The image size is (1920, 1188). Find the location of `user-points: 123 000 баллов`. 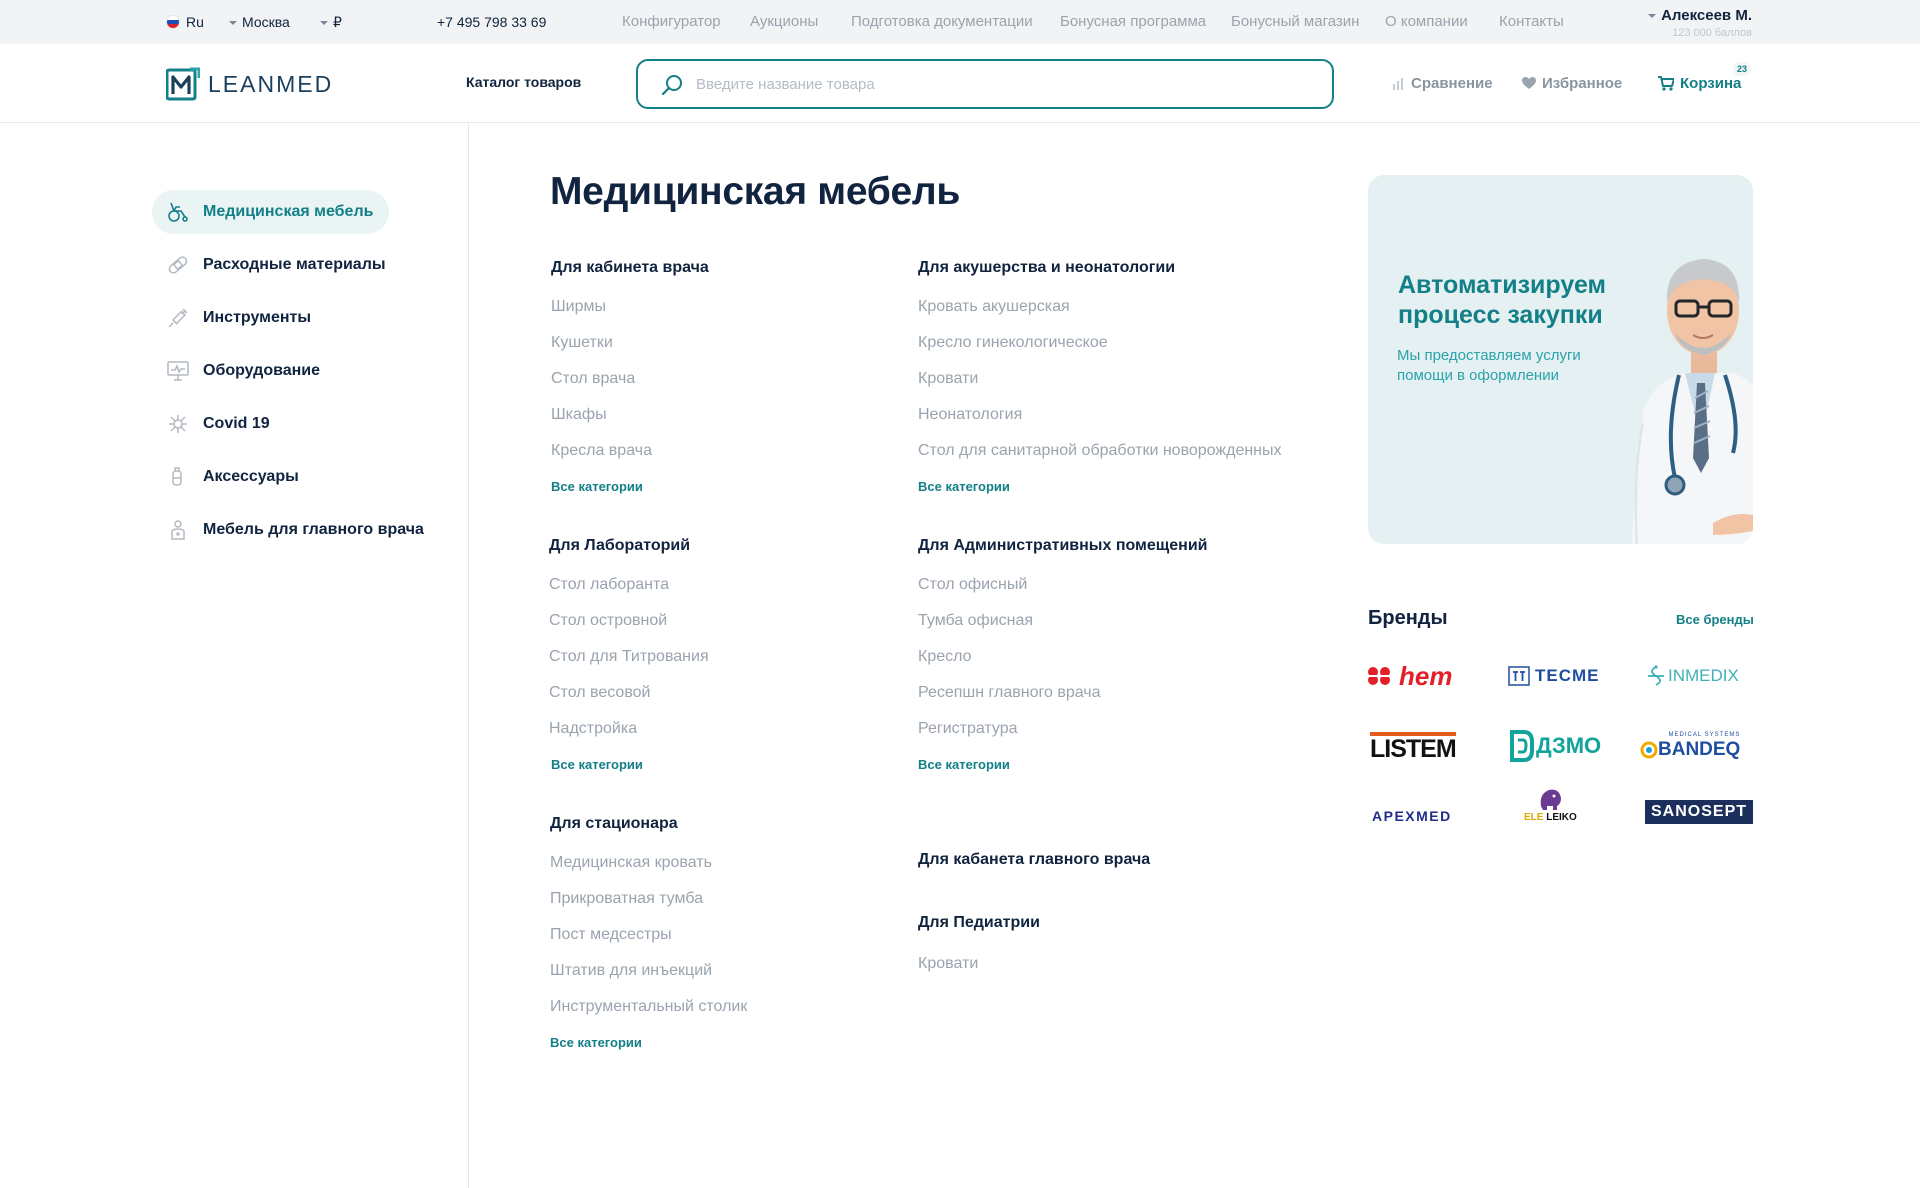

user-points: 123 000 баллов is located at coordinates (1712, 33).